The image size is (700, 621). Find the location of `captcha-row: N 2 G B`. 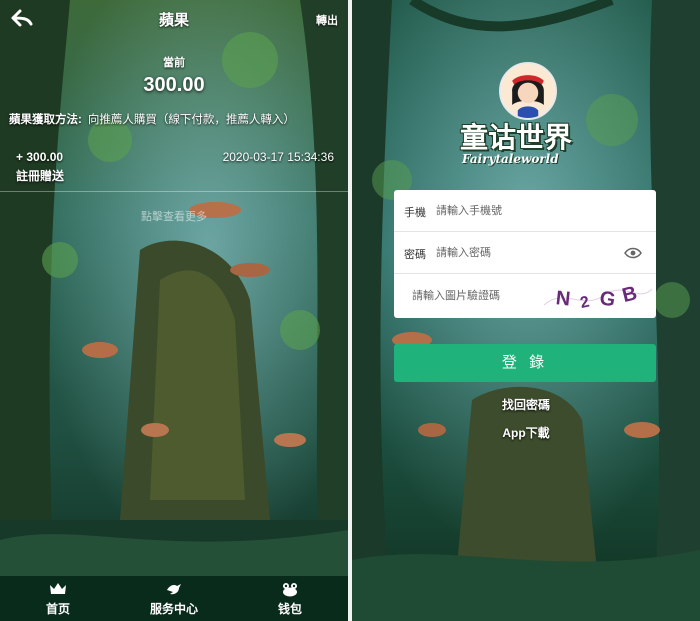

captcha-row: N 2 G B is located at coordinates (525, 296).